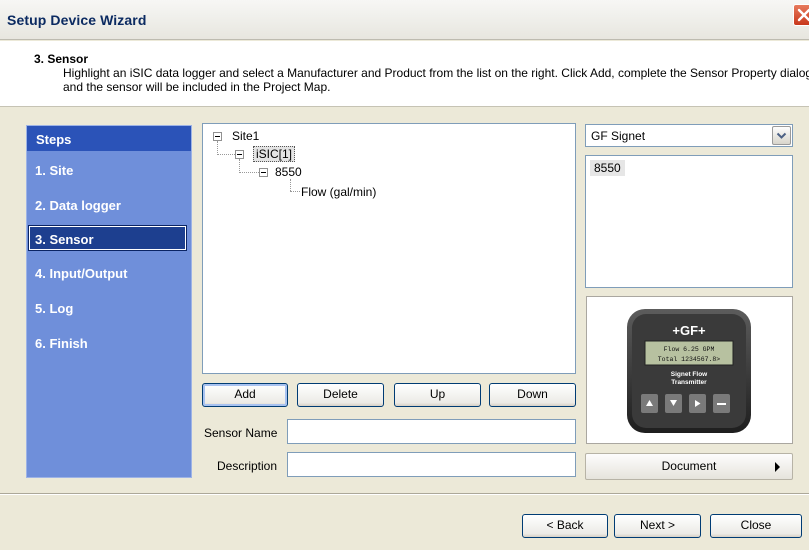 This screenshot has height=550, width=809. I want to click on device-label-2: Transmitter, so click(689, 382).